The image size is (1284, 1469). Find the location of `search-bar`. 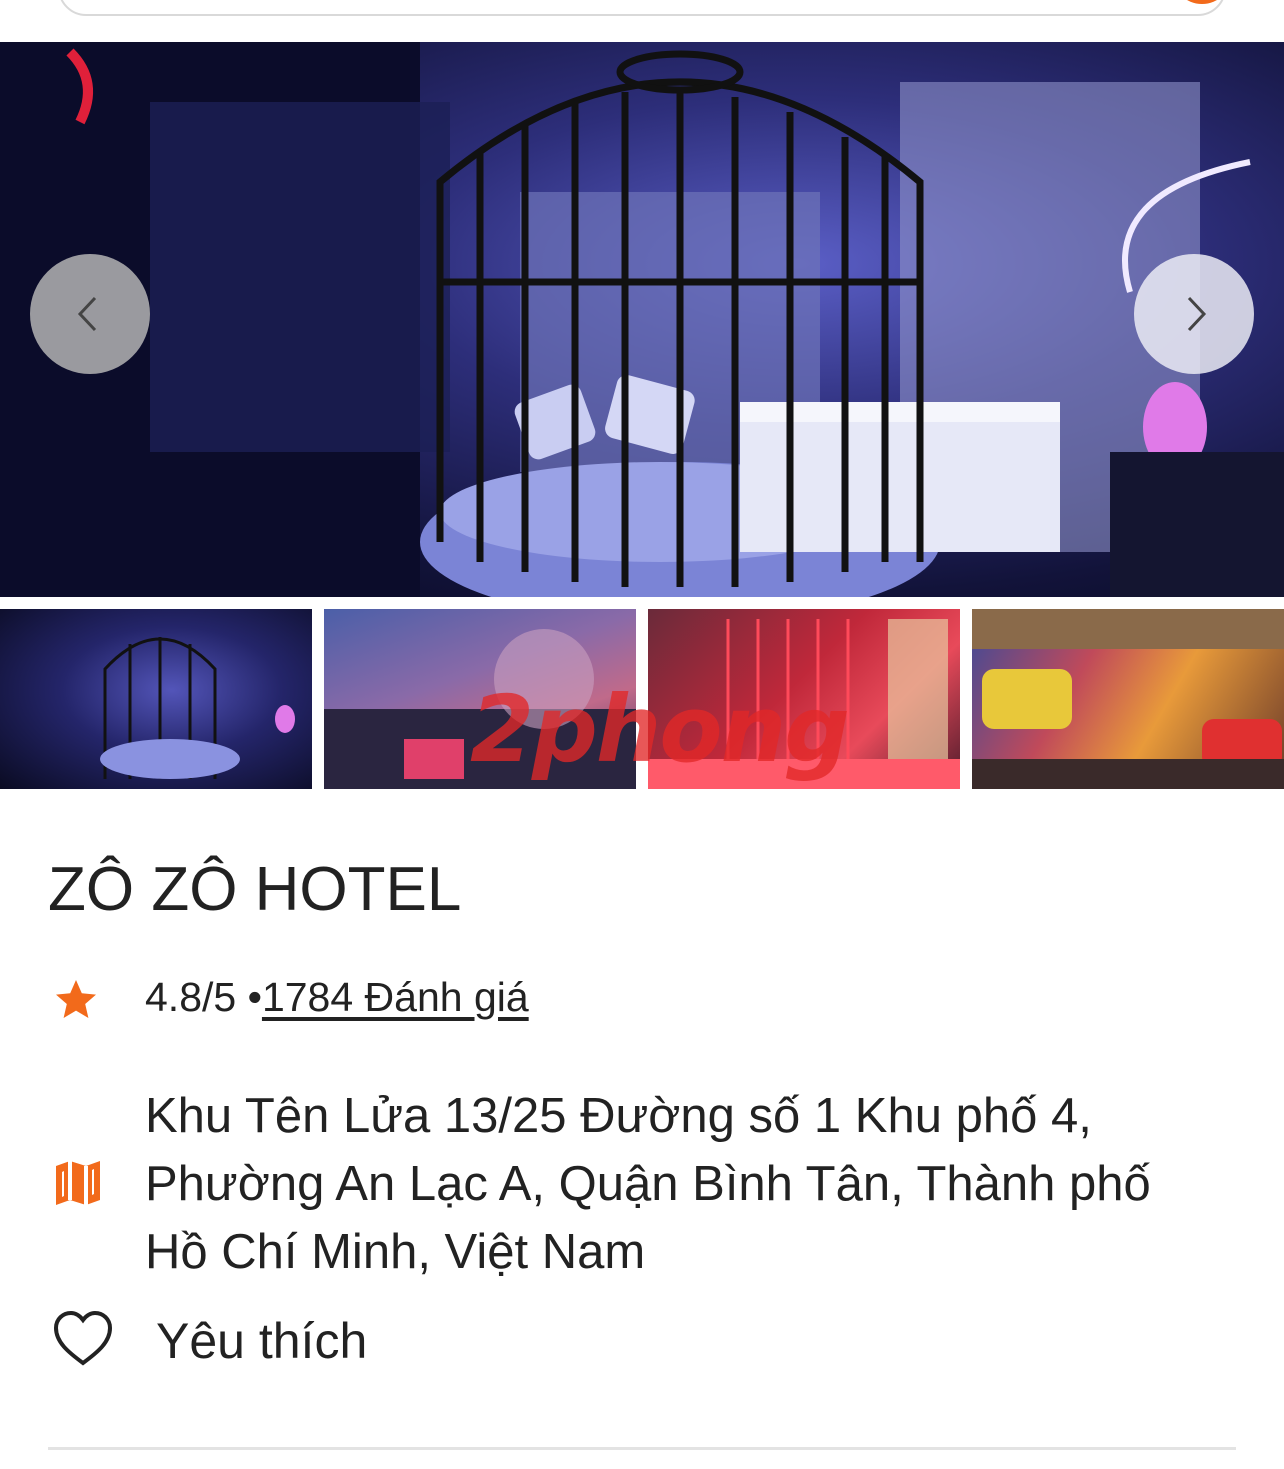

search-bar is located at coordinates (642, 8).